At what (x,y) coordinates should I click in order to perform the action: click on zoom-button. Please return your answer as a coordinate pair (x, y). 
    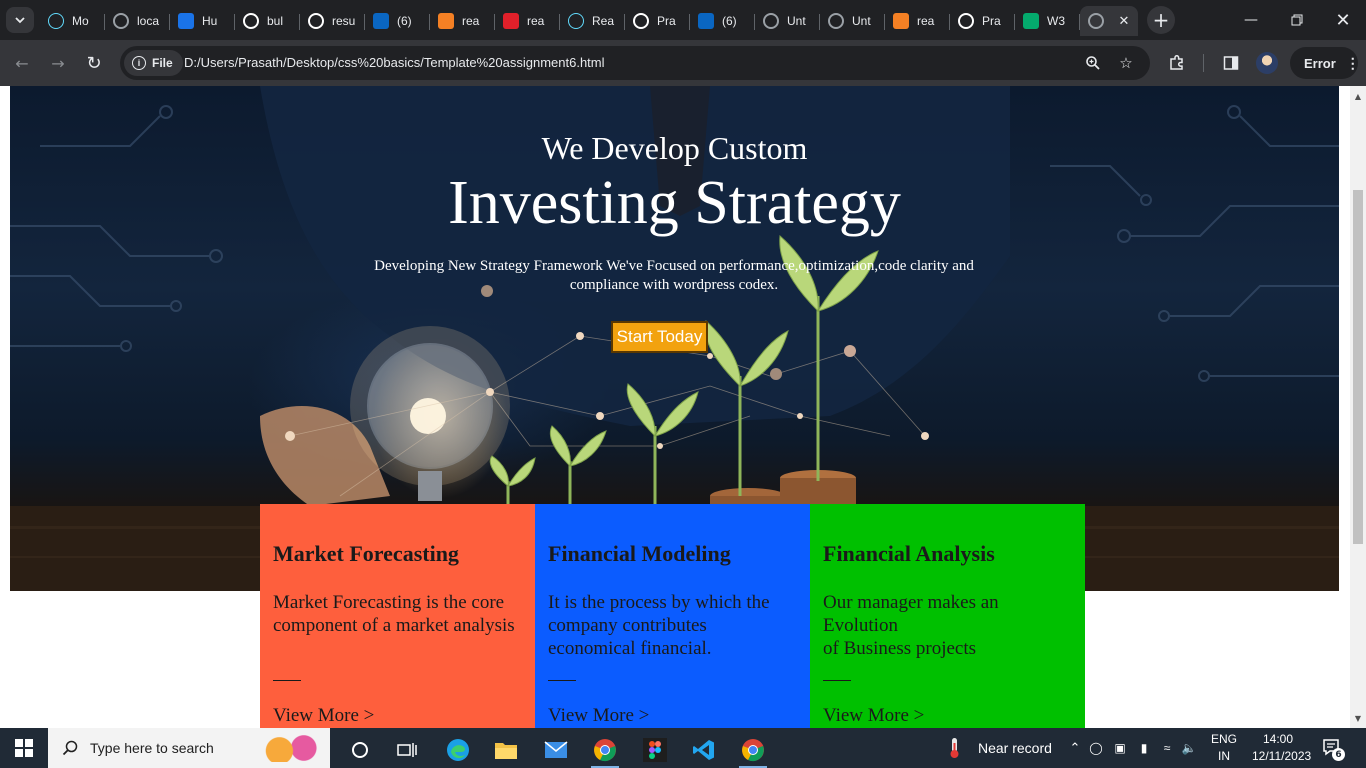
    Looking at the image, I should click on (1093, 63).